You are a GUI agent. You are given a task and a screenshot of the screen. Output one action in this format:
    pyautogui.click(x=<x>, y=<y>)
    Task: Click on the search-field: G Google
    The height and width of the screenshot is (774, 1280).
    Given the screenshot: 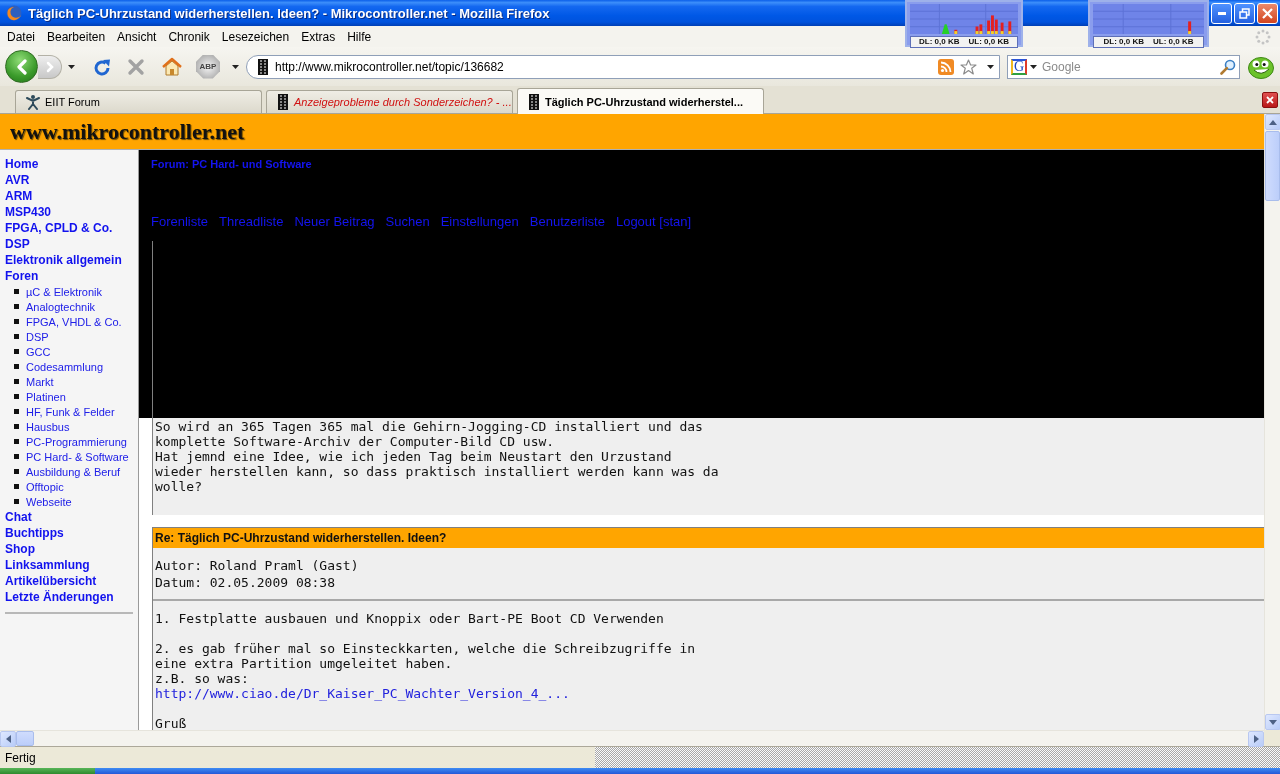 What is the action you would take?
    pyautogui.click(x=1123, y=66)
    